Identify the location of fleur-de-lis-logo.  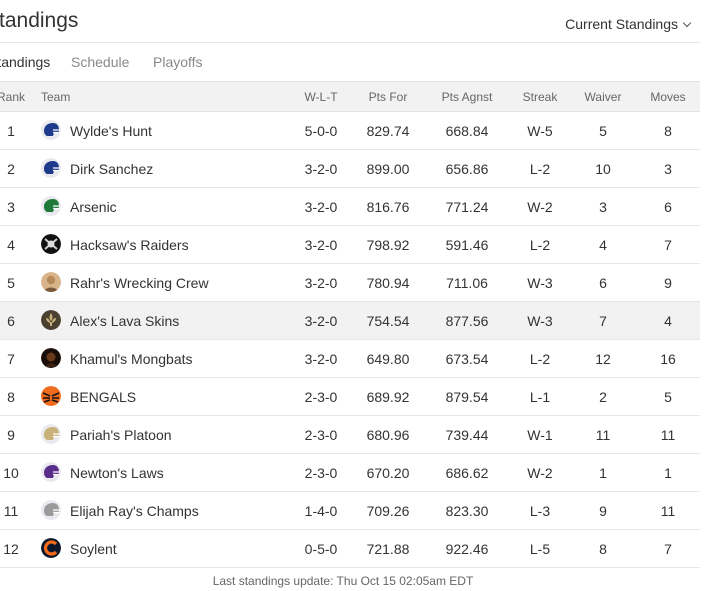
(51, 320).